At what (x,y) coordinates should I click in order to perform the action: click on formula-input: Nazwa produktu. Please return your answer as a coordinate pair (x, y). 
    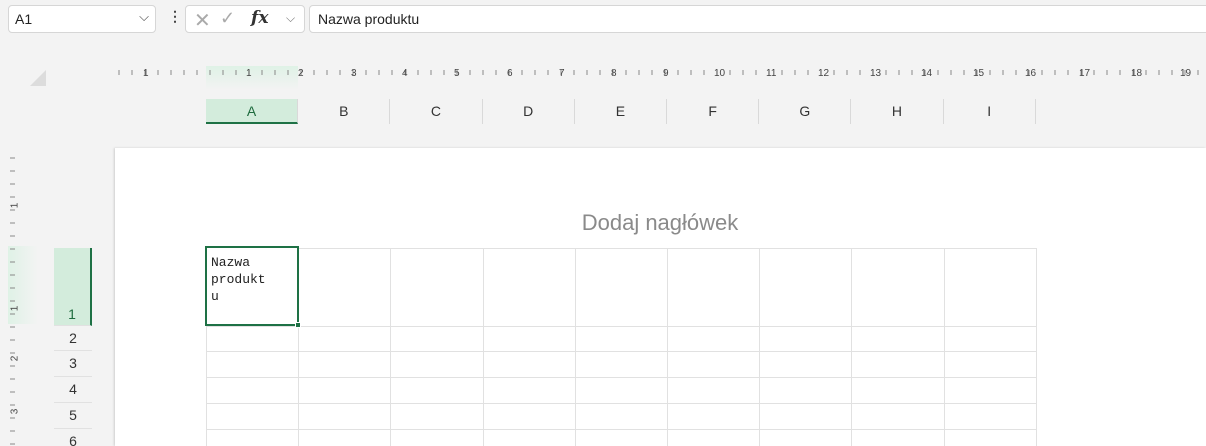
    Looking at the image, I should click on (757, 19).